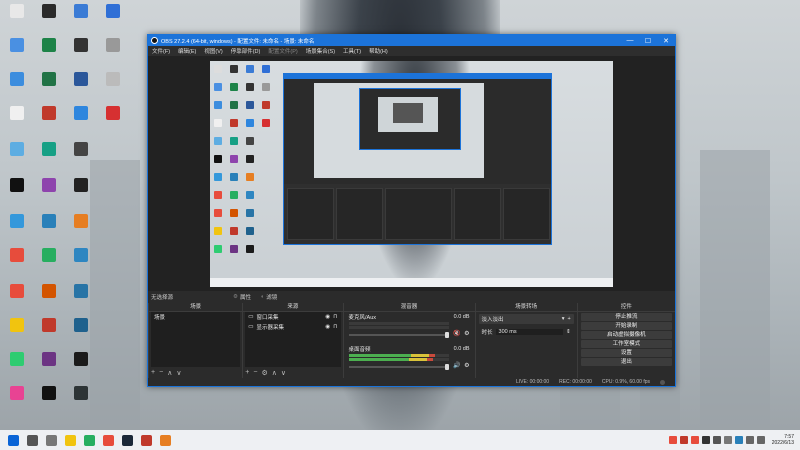  I want to click on browser-icon, so click(89, 440).